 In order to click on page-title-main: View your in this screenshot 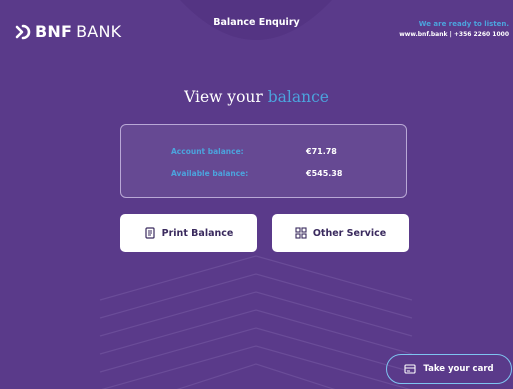, I will do `click(223, 97)`.